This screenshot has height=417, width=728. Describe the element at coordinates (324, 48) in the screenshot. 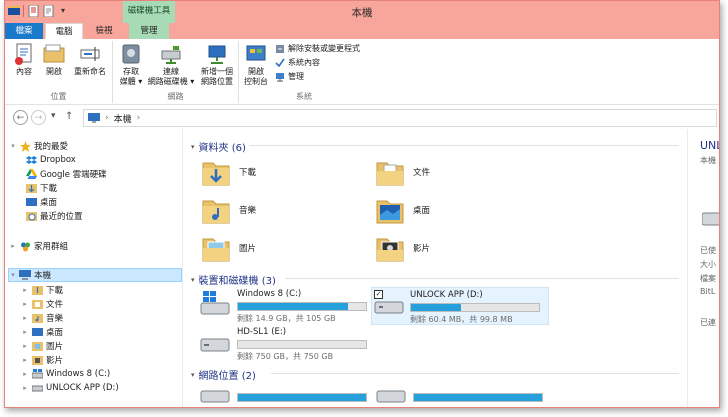

I see `uninstall-label: 解除安裝或變更程式` at that location.